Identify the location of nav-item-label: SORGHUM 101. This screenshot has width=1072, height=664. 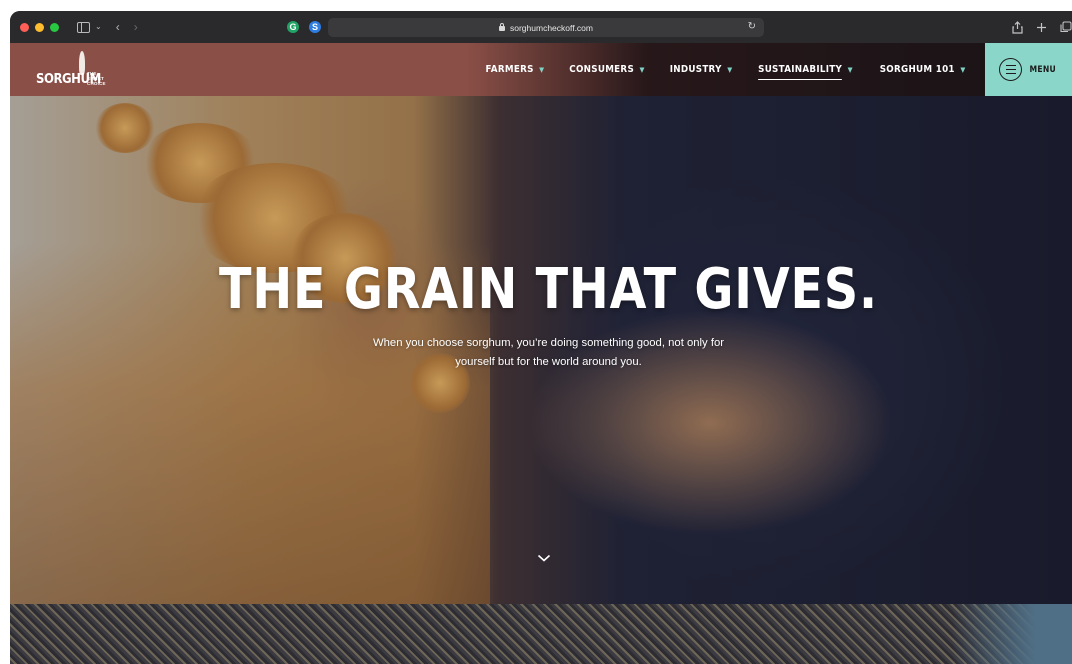
(917, 69).